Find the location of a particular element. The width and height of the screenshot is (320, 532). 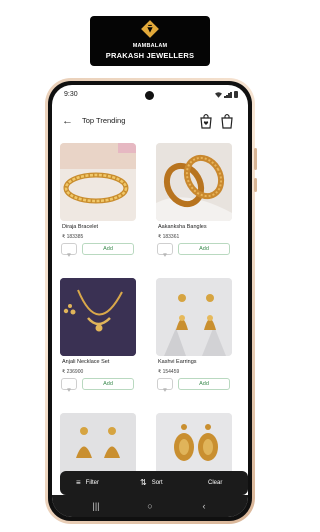

system-nav-bar: ||| ○ ‹ is located at coordinates (150, 506).